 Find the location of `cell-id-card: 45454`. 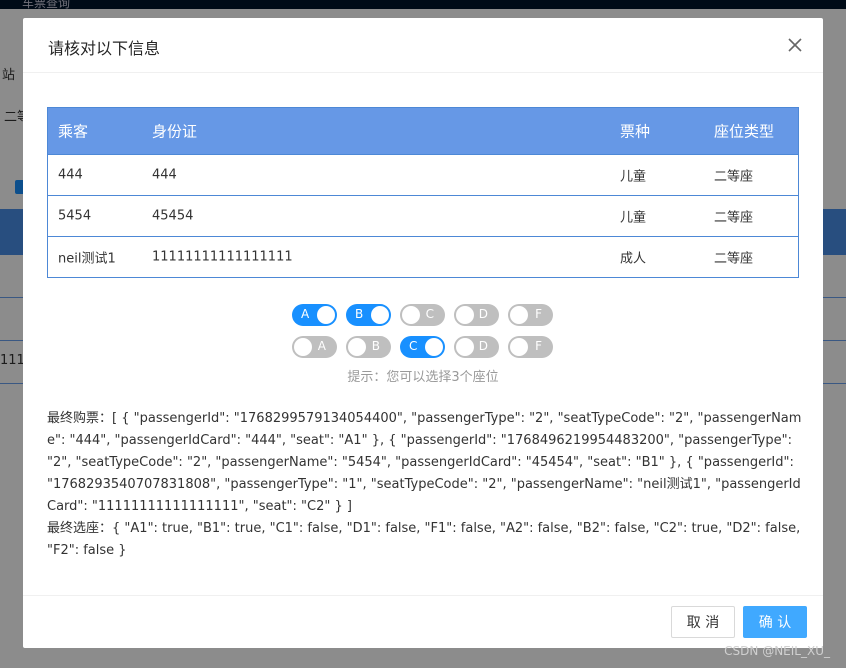

cell-id-card: 45454 is located at coordinates (173, 216).